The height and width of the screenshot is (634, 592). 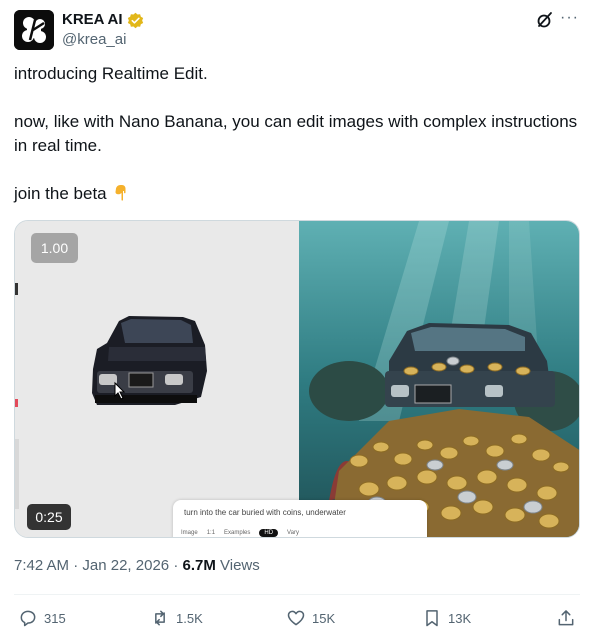 I want to click on share-icon, so click(x=566, y=618).